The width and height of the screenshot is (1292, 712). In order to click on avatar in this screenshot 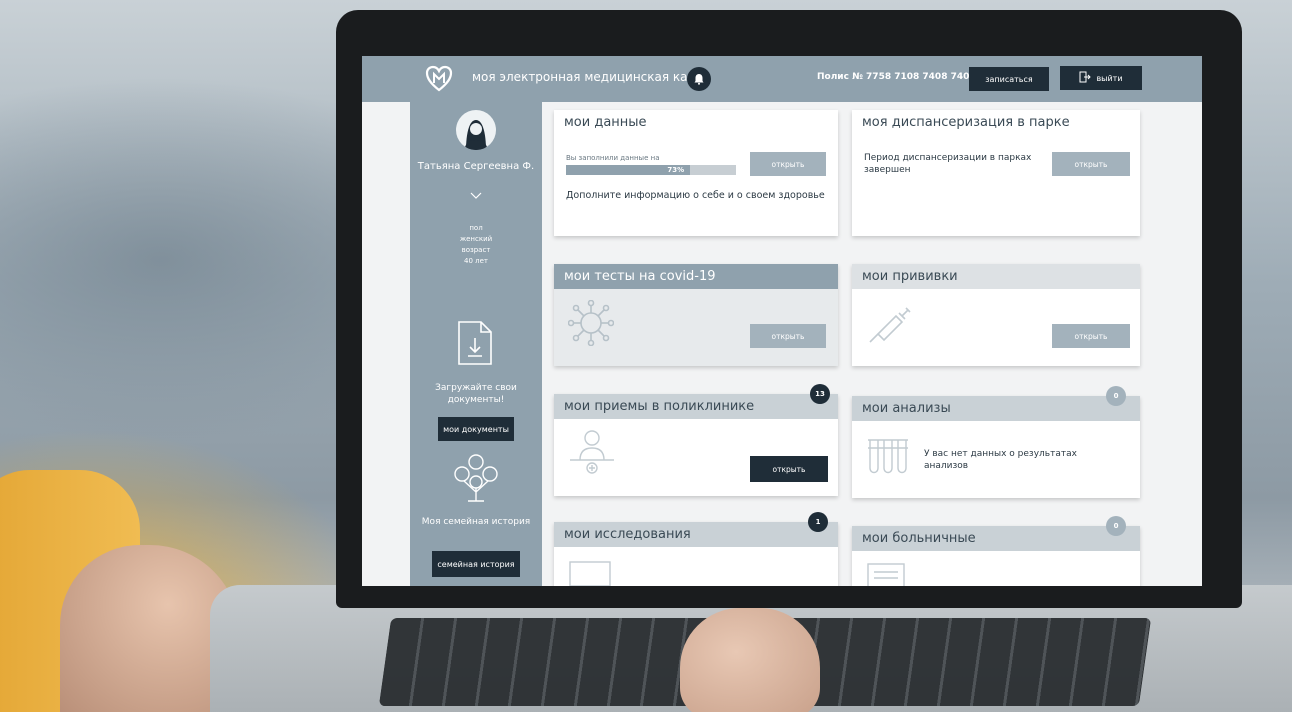, I will do `click(476, 130)`.